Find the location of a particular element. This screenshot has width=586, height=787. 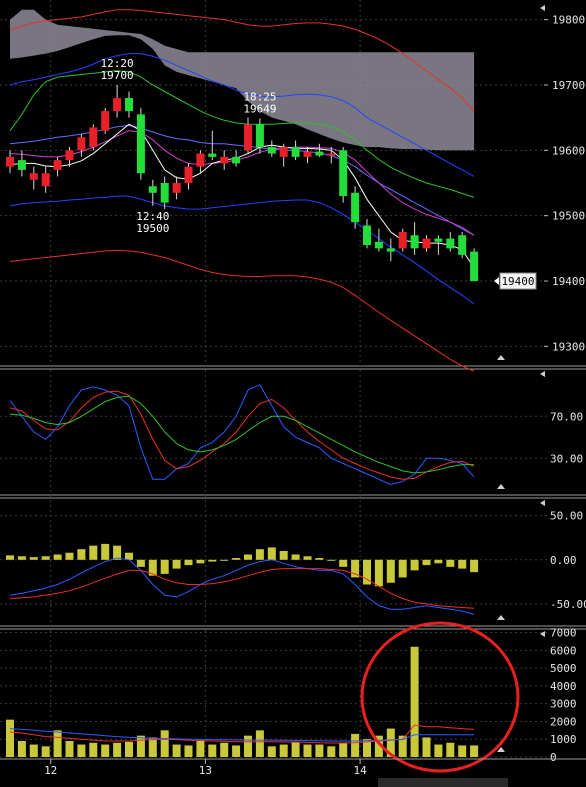

x-axis-label: 13 is located at coordinates (205, 770).